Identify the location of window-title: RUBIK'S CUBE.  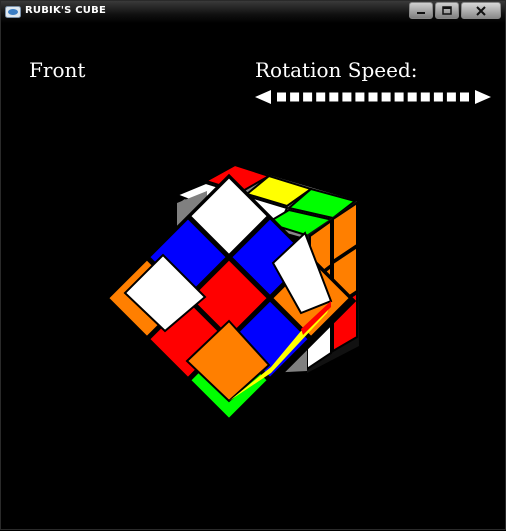
(65, 10).